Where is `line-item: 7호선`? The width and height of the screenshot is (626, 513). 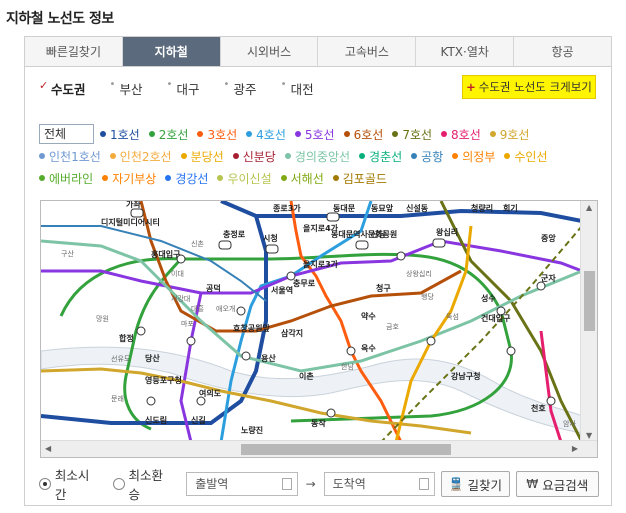
line-item: 7호선 is located at coordinates (412, 134).